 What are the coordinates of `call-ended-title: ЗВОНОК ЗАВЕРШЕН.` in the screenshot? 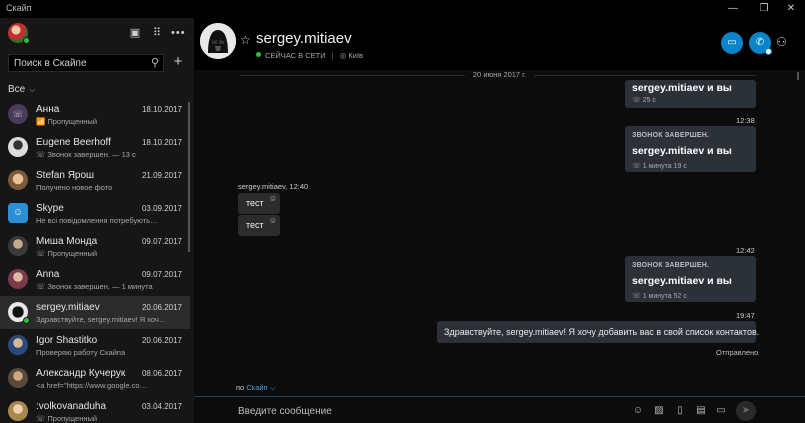 It's located at (671, 135).